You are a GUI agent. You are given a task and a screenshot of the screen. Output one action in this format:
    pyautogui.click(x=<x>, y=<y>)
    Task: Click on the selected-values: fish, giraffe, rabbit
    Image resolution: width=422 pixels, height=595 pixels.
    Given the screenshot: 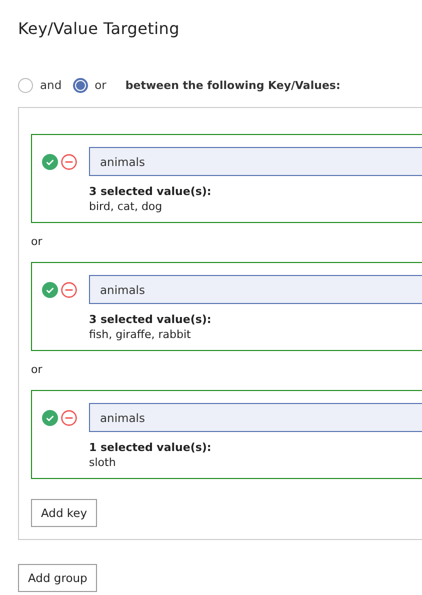 What is the action you would take?
    pyautogui.click(x=140, y=334)
    